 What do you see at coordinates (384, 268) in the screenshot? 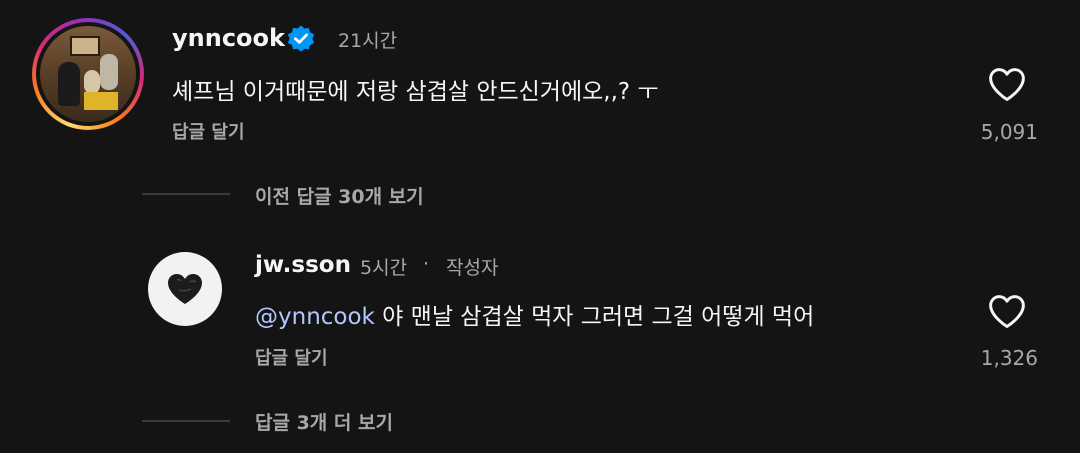
I see `comment-time: 5시간` at bounding box center [384, 268].